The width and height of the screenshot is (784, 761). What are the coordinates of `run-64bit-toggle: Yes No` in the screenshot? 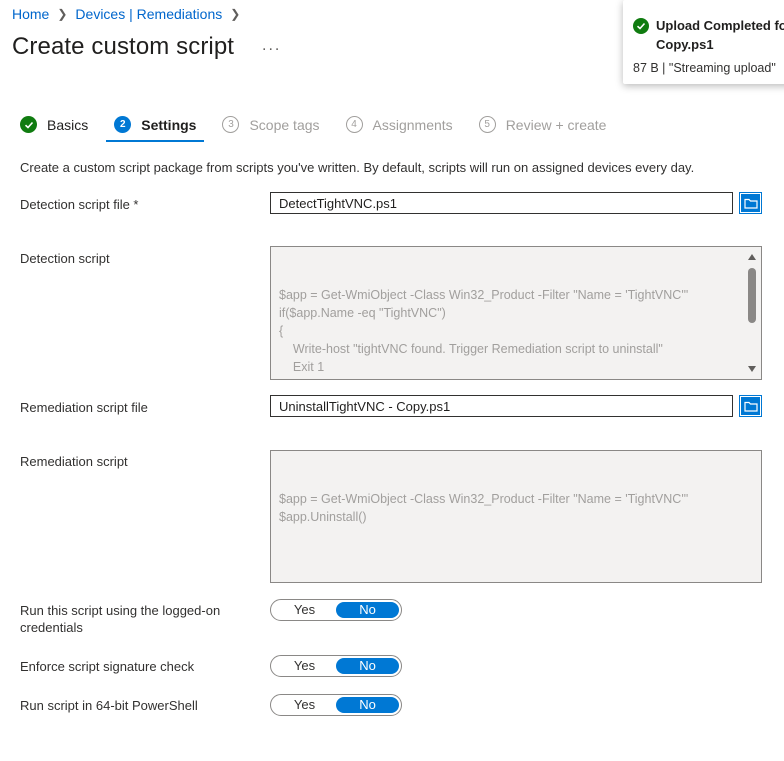 It's located at (336, 705).